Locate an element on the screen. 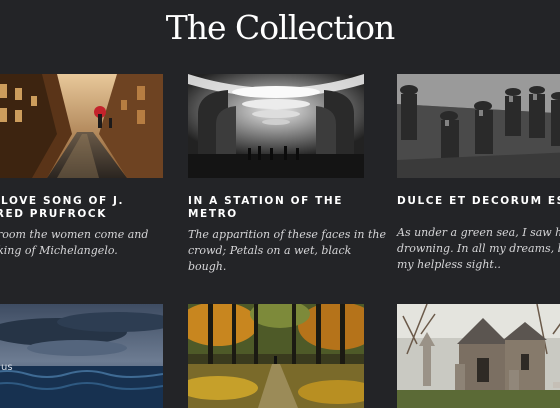 This screenshot has width=560, height=408. card-image-soldiers is located at coordinates (478, 126).